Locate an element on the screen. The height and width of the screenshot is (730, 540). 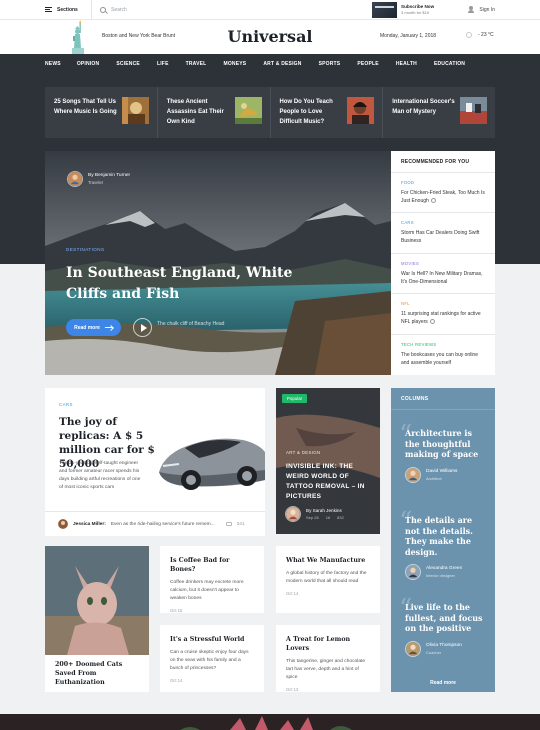
sign-in-button: Sign In is located at coordinates (481, 9).